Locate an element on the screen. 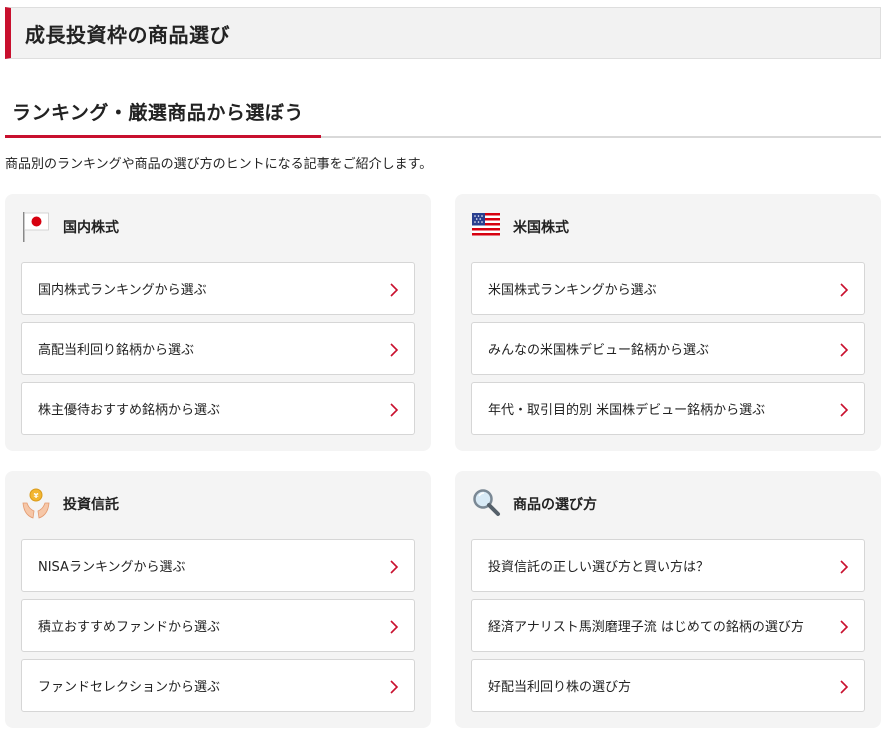 This screenshot has width=889, height=743. section-intro: 商品別のランキングや商品の選び方のヒントになる記事をご紹介します。 is located at coordinates (219, 164).